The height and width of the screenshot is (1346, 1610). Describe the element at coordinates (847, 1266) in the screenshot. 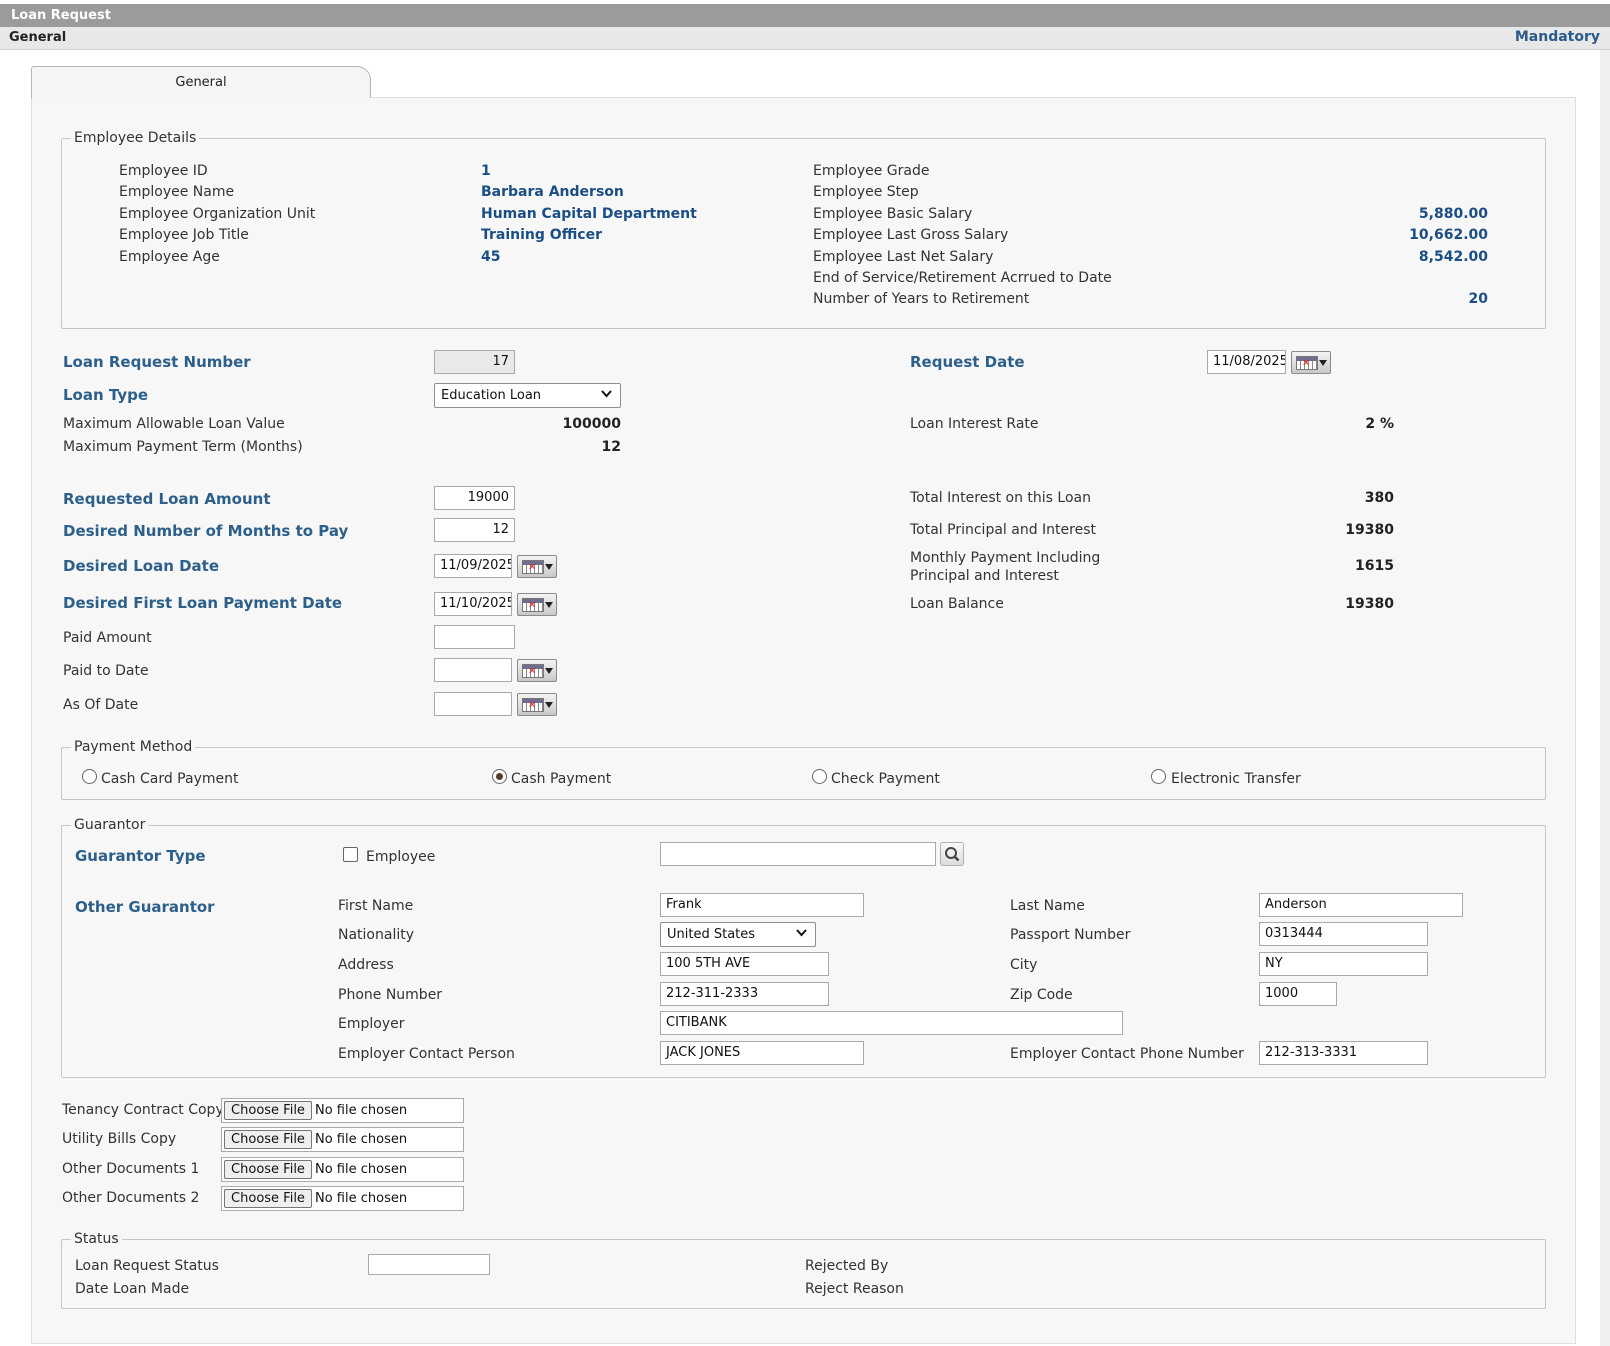

I see `rejected-by-label: Rejected By` at that location.